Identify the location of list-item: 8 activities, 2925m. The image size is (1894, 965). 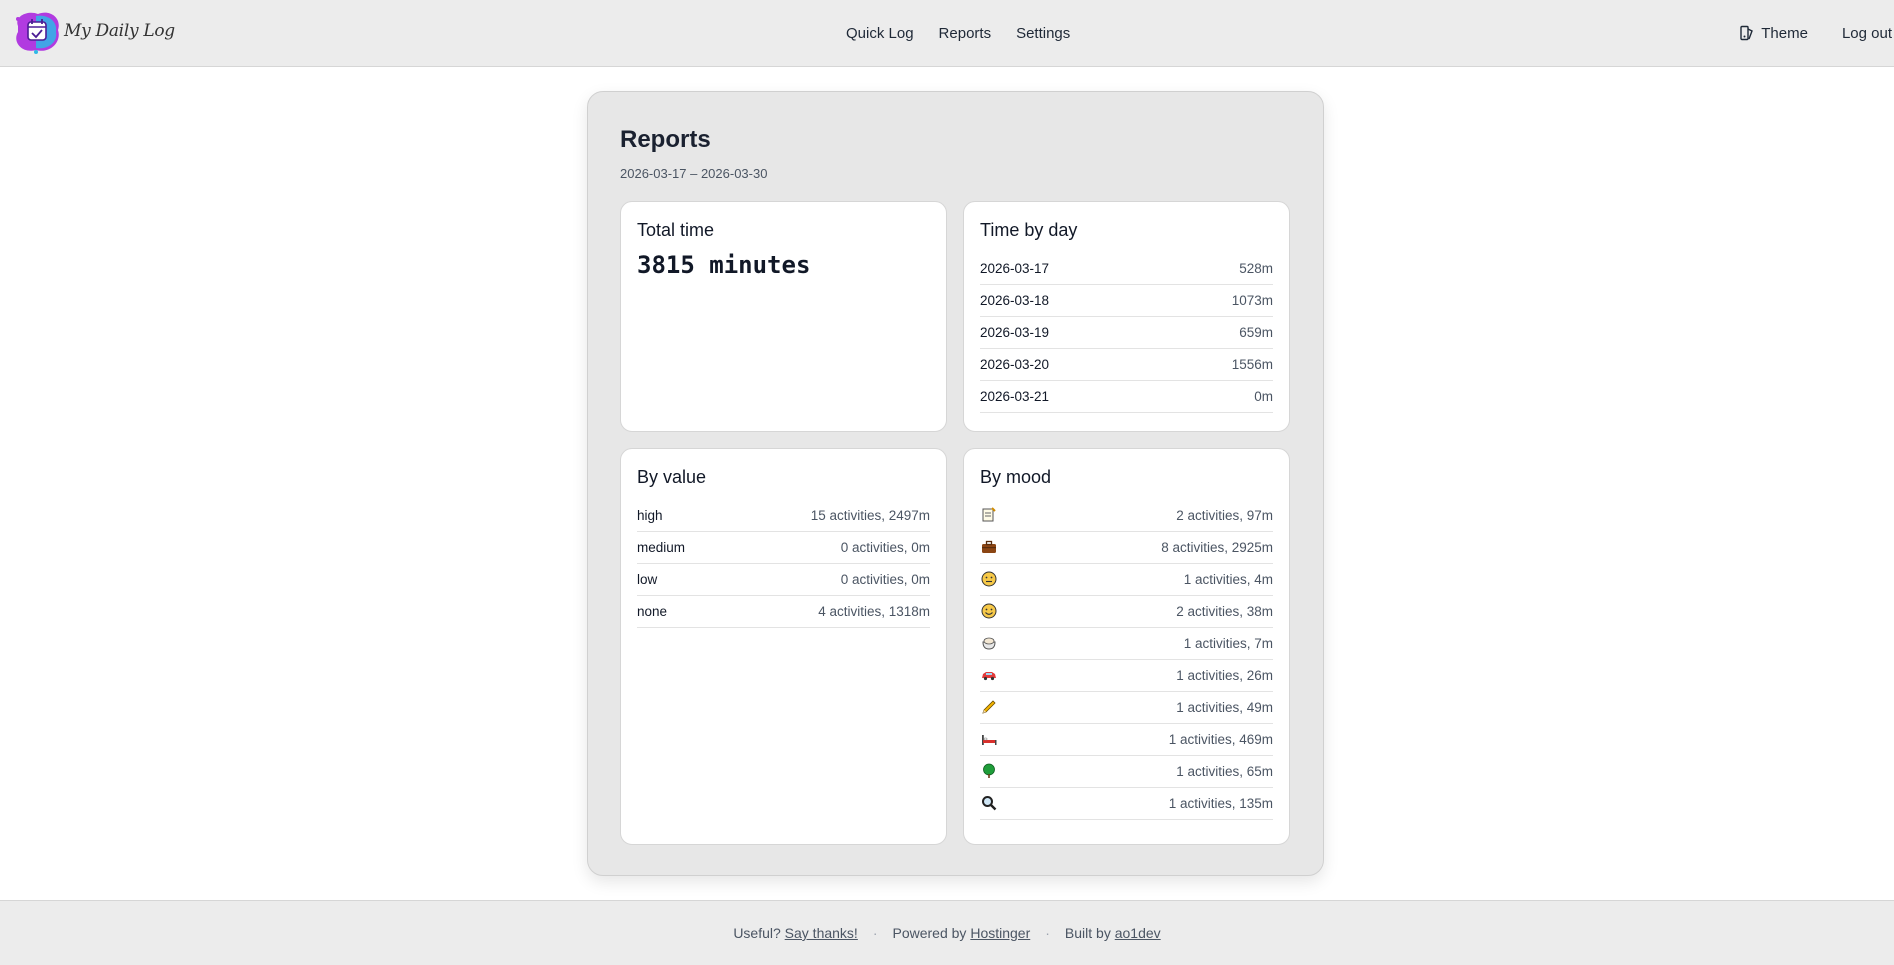
(1126, 547).